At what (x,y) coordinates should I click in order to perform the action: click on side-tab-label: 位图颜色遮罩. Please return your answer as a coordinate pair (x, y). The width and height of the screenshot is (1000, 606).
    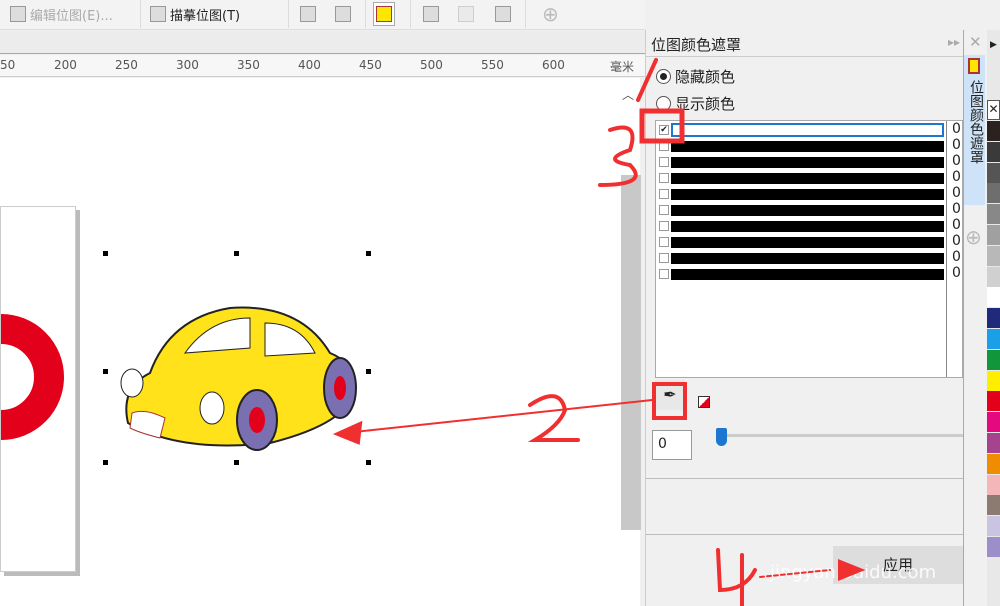
    Looking at the image, I should click on (976, 122).